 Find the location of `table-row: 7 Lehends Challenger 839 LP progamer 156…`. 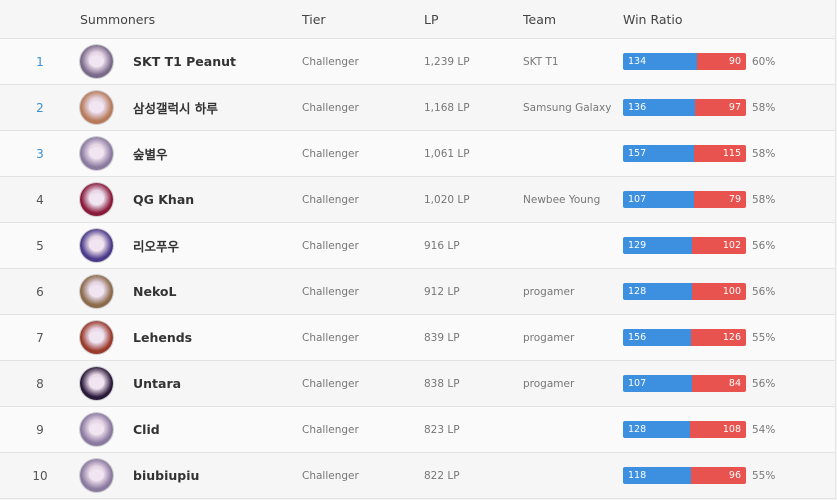

table-row: 7 Lehends Challenger 839 LP progamer 156… is located at coordinates (417, 338).